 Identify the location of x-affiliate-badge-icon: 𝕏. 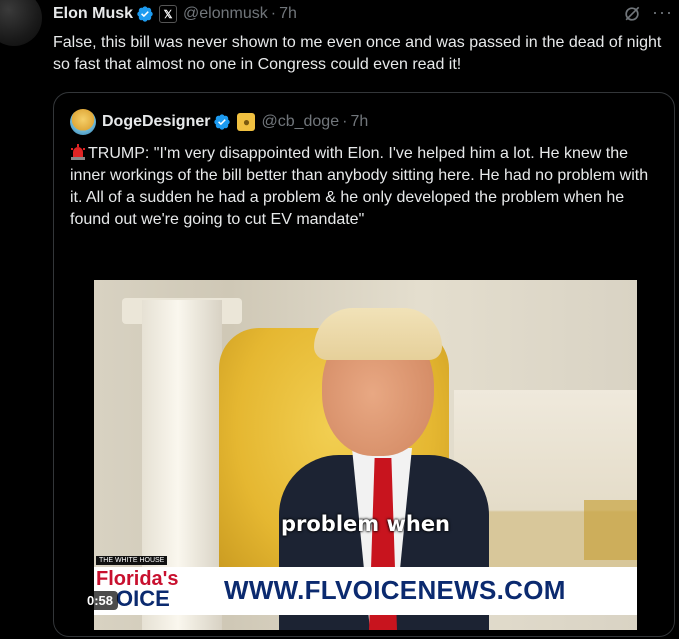
(168, 14).